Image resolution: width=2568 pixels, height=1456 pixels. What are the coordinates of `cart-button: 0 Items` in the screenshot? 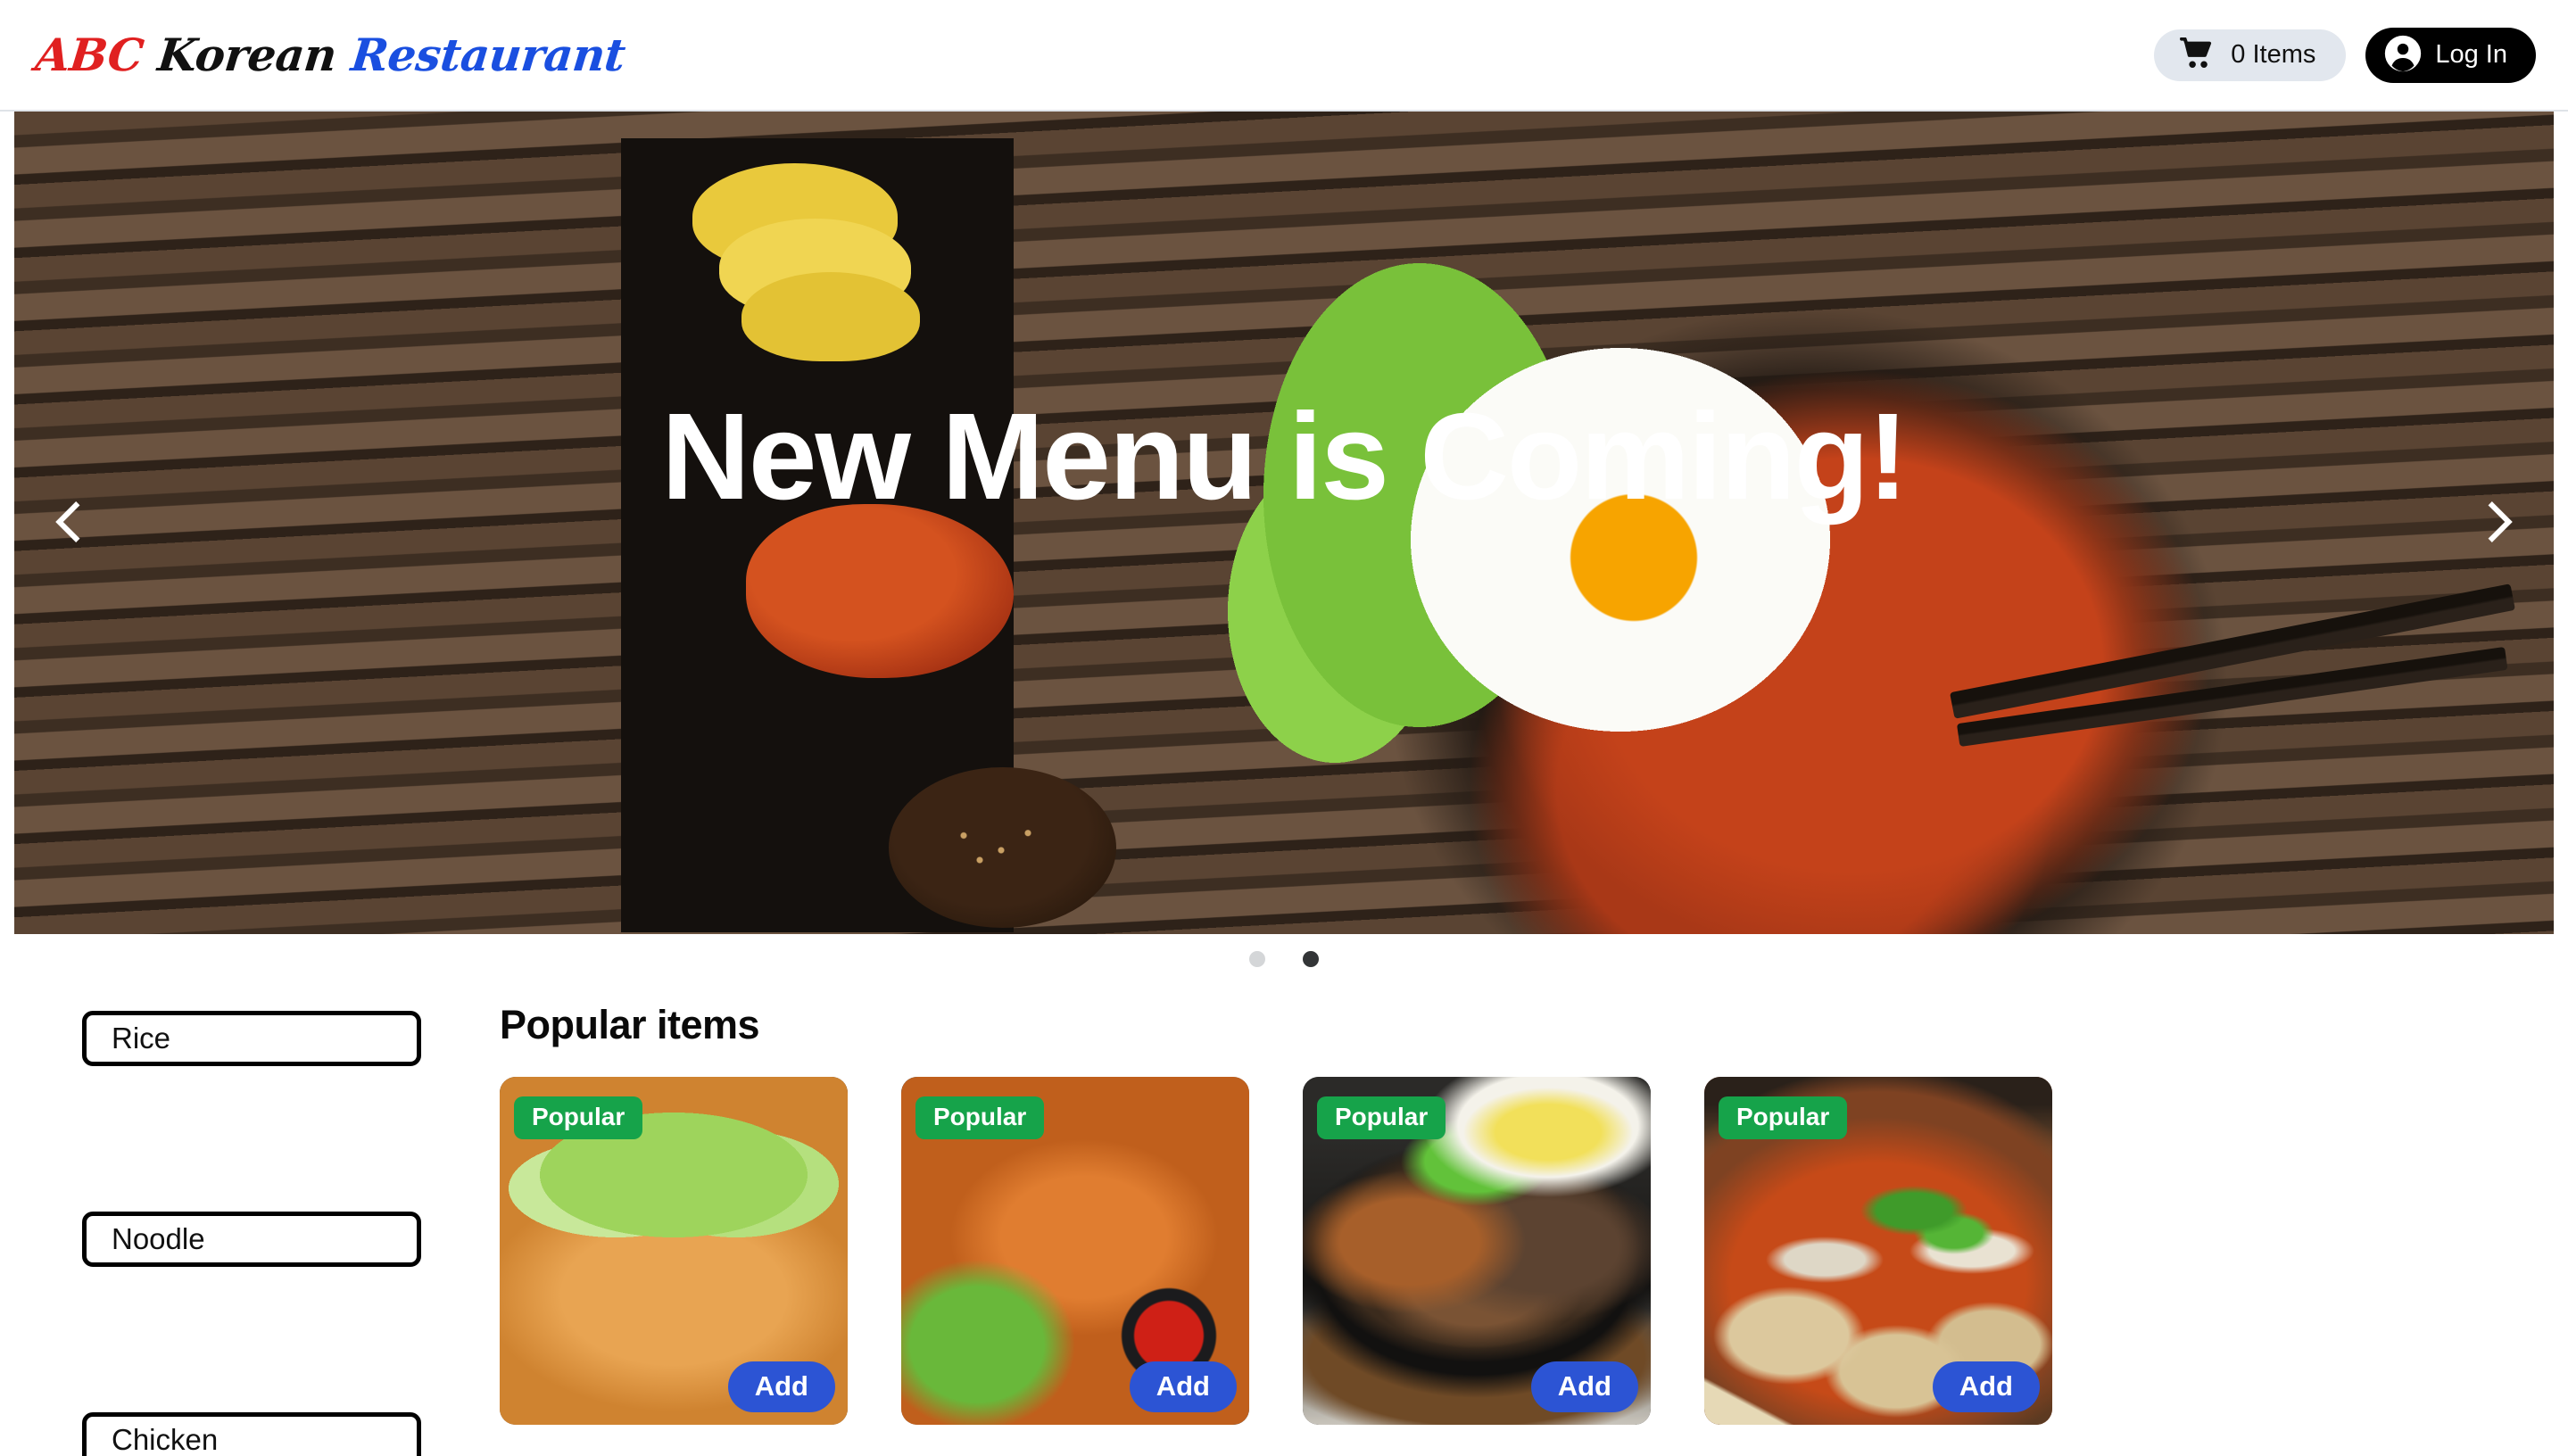 It's located at (2250, 55).